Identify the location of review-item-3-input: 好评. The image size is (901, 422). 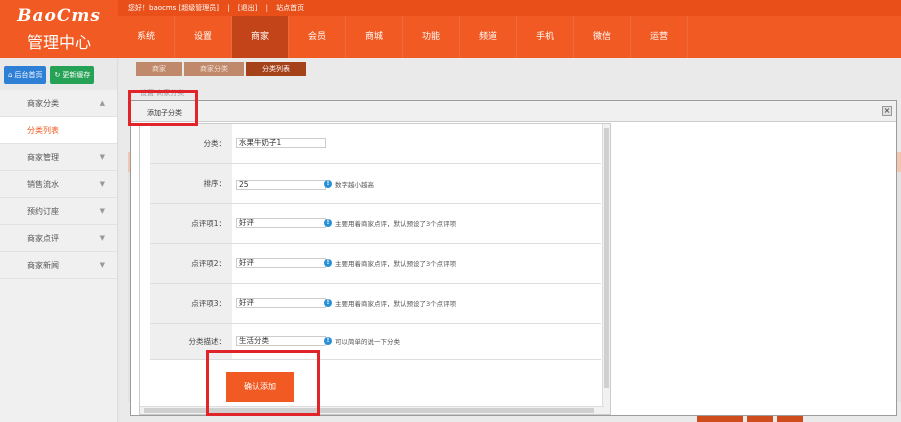
(281, 303).